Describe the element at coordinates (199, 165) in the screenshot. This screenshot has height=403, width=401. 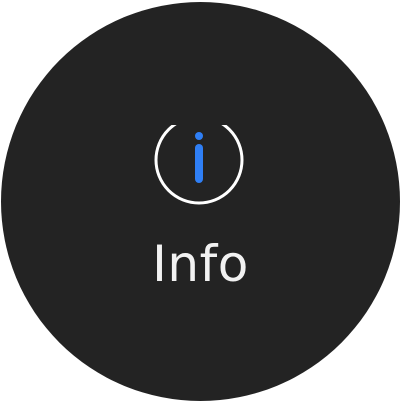
I see `info-icon` at that location.